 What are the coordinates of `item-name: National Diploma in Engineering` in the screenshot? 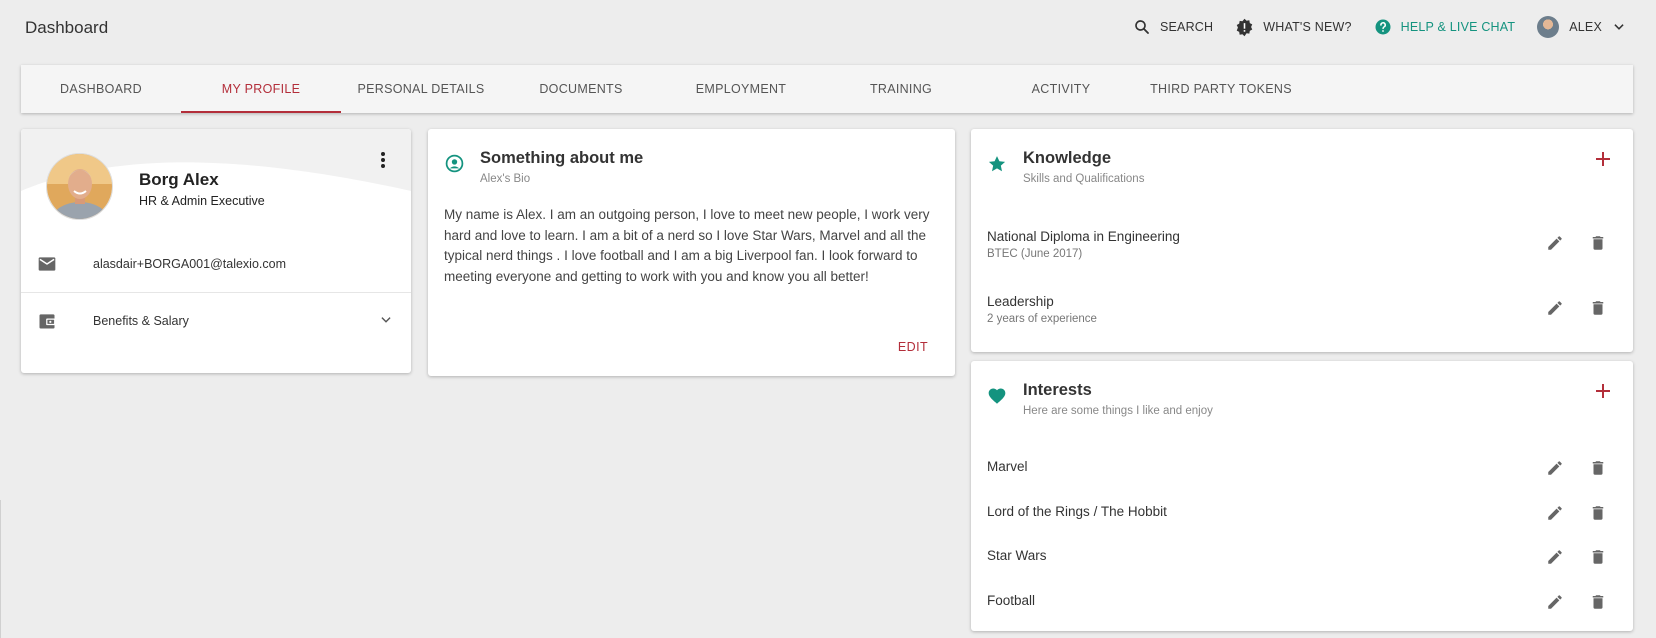 It's located at (1083, 236).